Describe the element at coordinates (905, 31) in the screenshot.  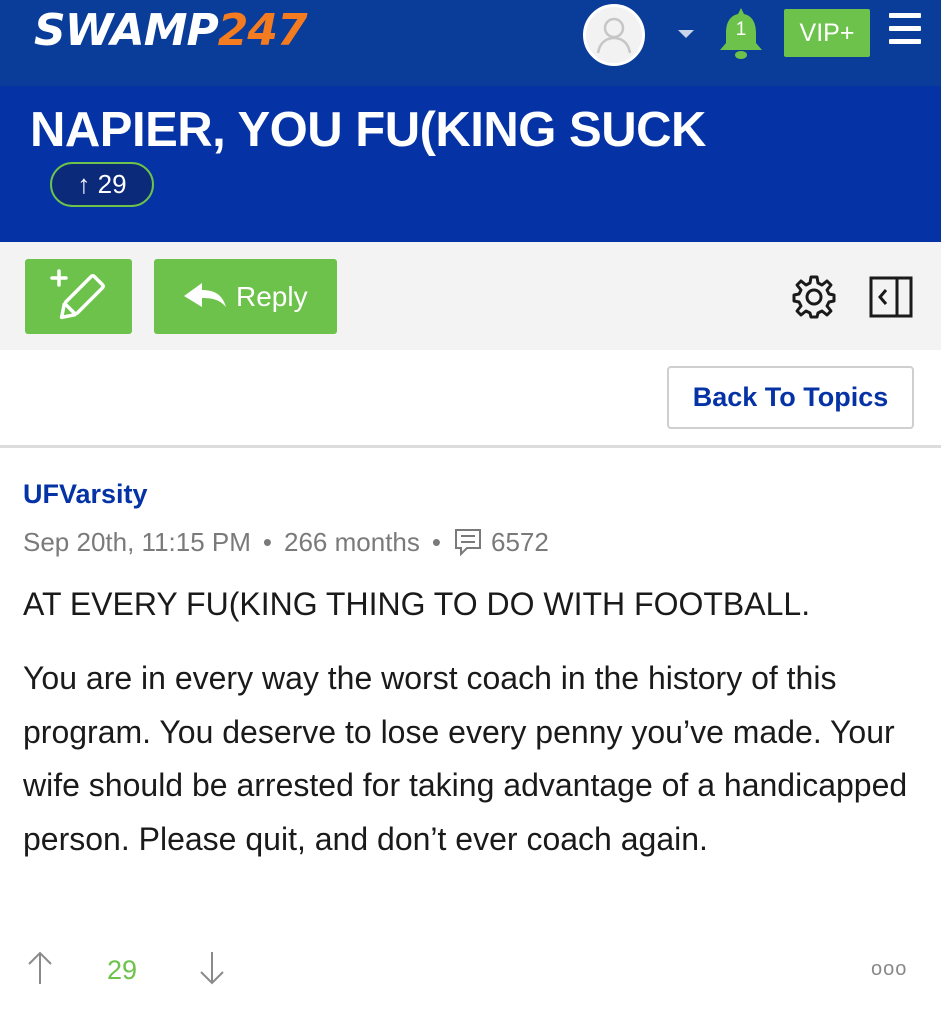
I see `menu-icon` at that location.